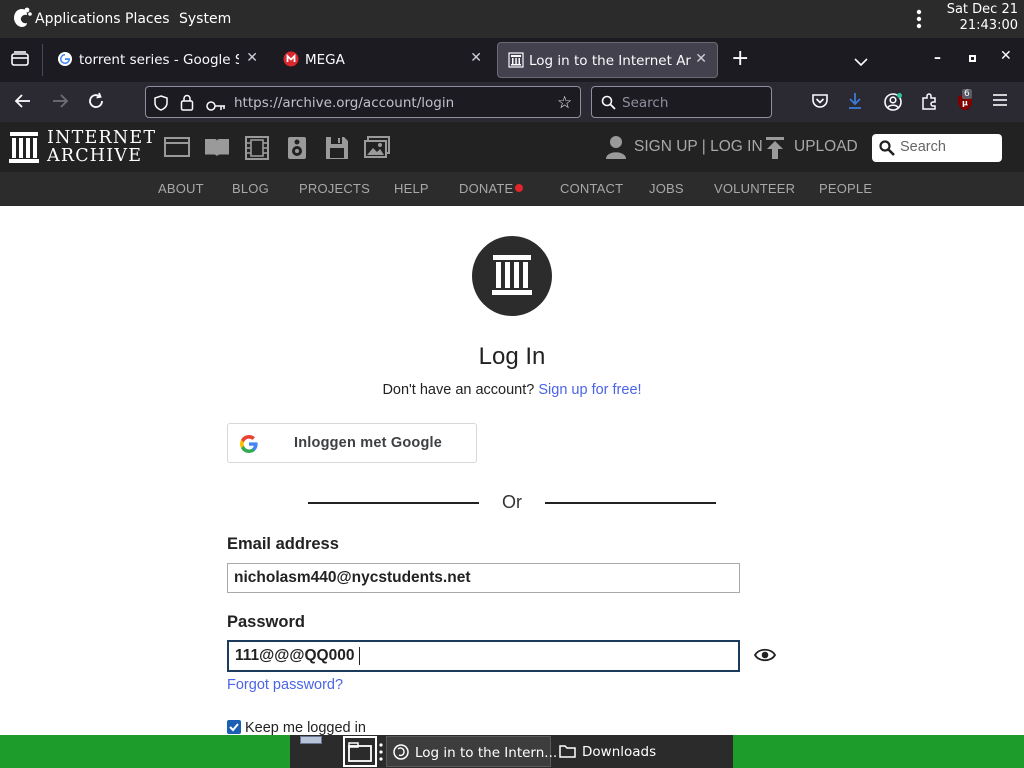 The width and height of the screenshot is (1024, 768). I want to click on texts-icon, so click(217, 149).